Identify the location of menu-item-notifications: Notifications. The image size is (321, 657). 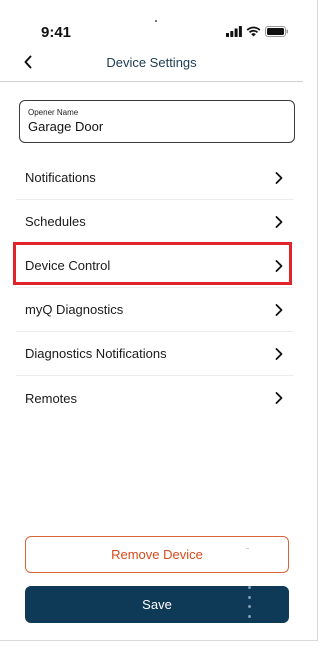
(155, 178).